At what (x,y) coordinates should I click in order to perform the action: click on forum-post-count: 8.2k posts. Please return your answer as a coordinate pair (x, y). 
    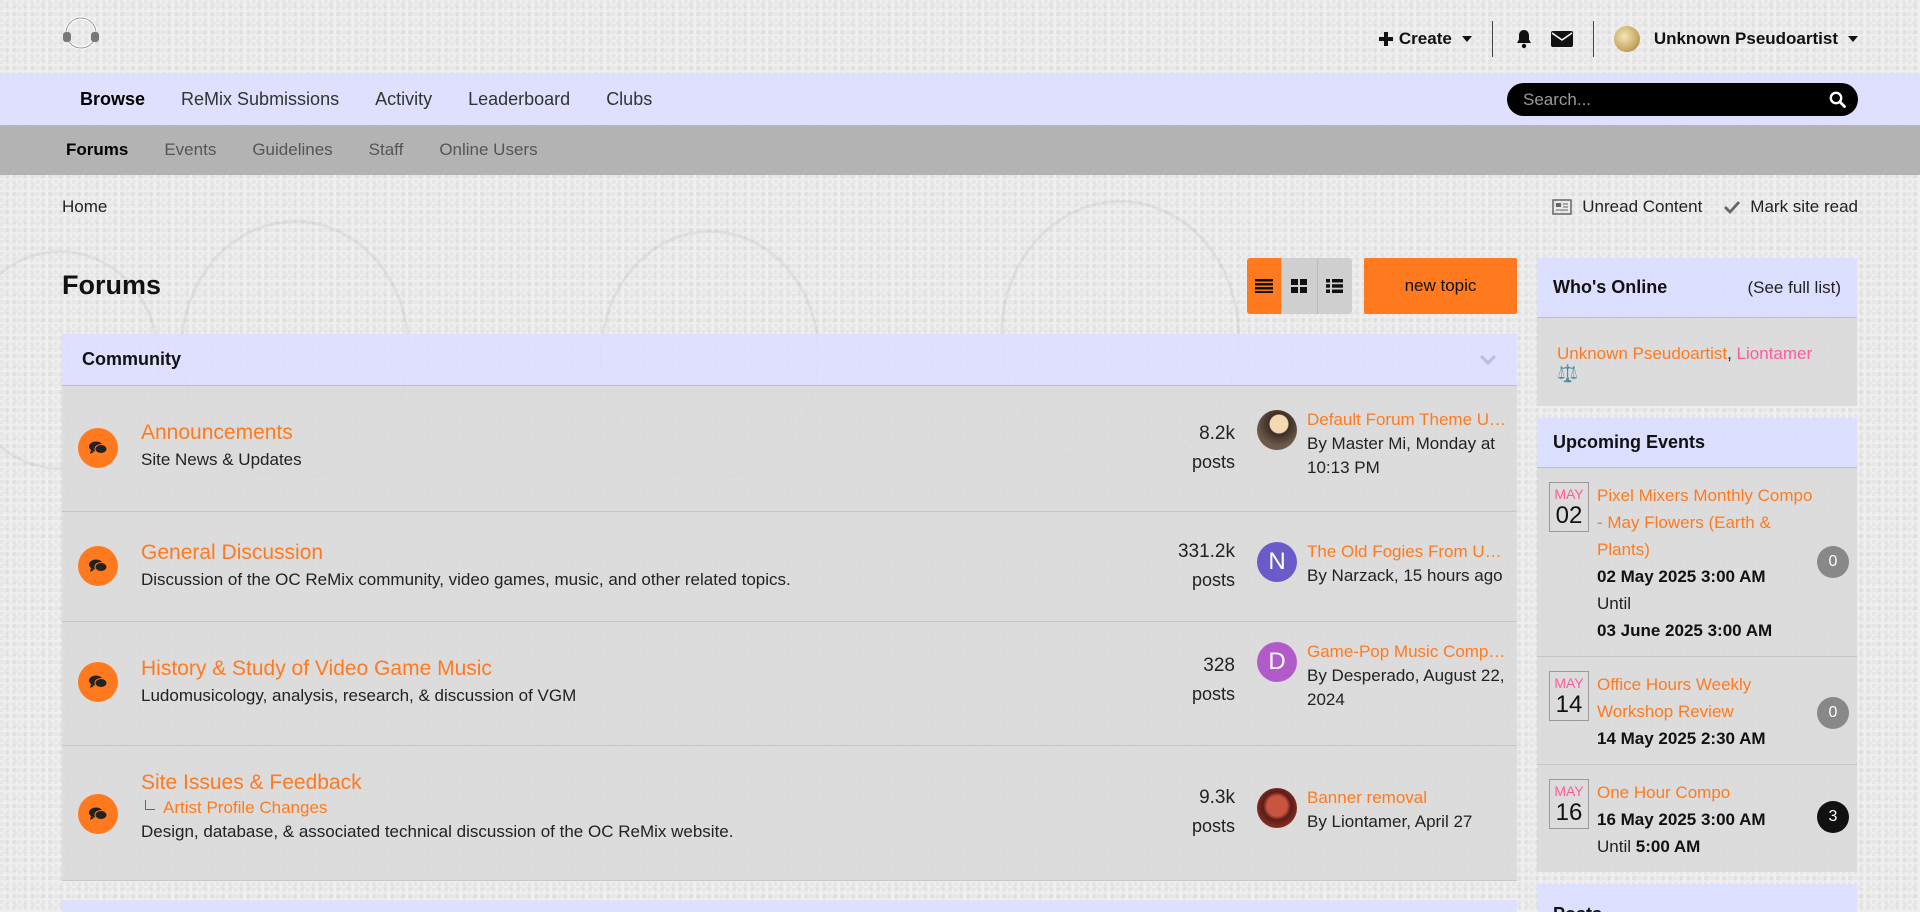
    Looking at the image, I should click on (1213, 448).